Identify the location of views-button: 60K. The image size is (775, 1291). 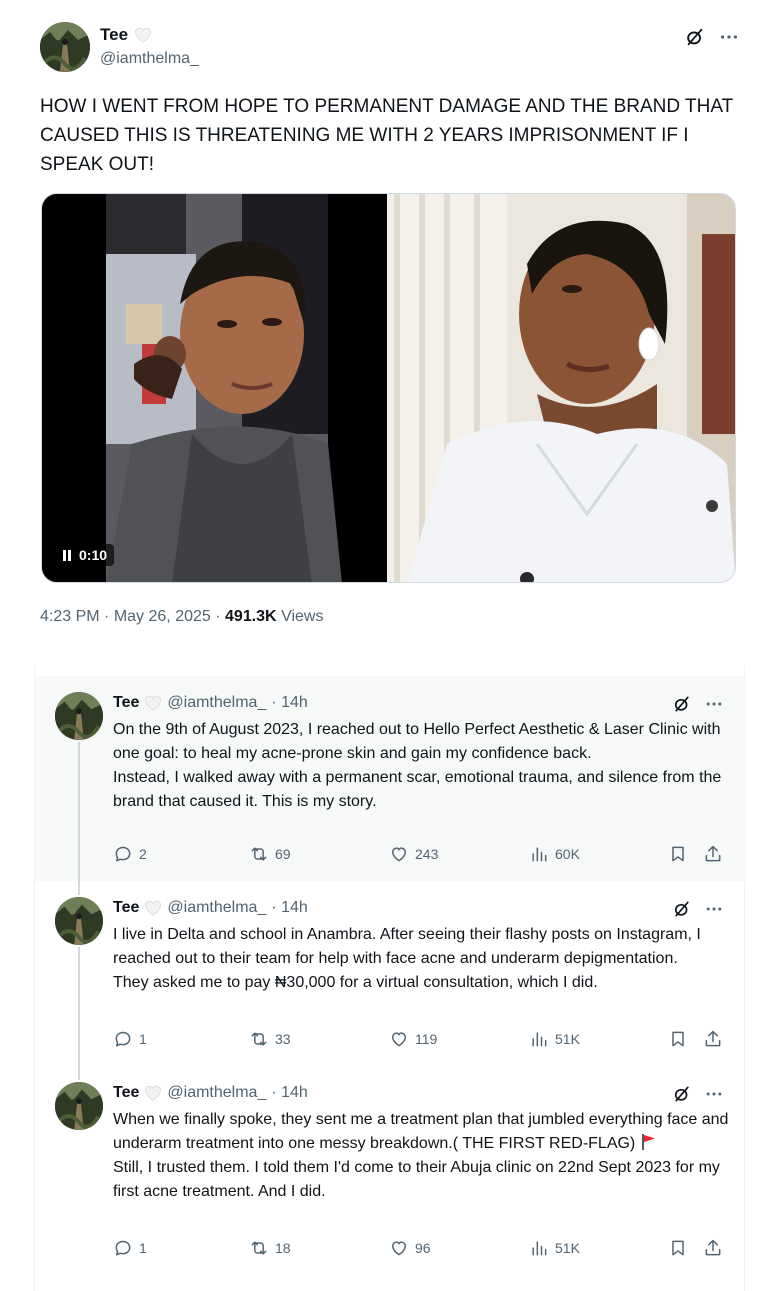
(554, 854).